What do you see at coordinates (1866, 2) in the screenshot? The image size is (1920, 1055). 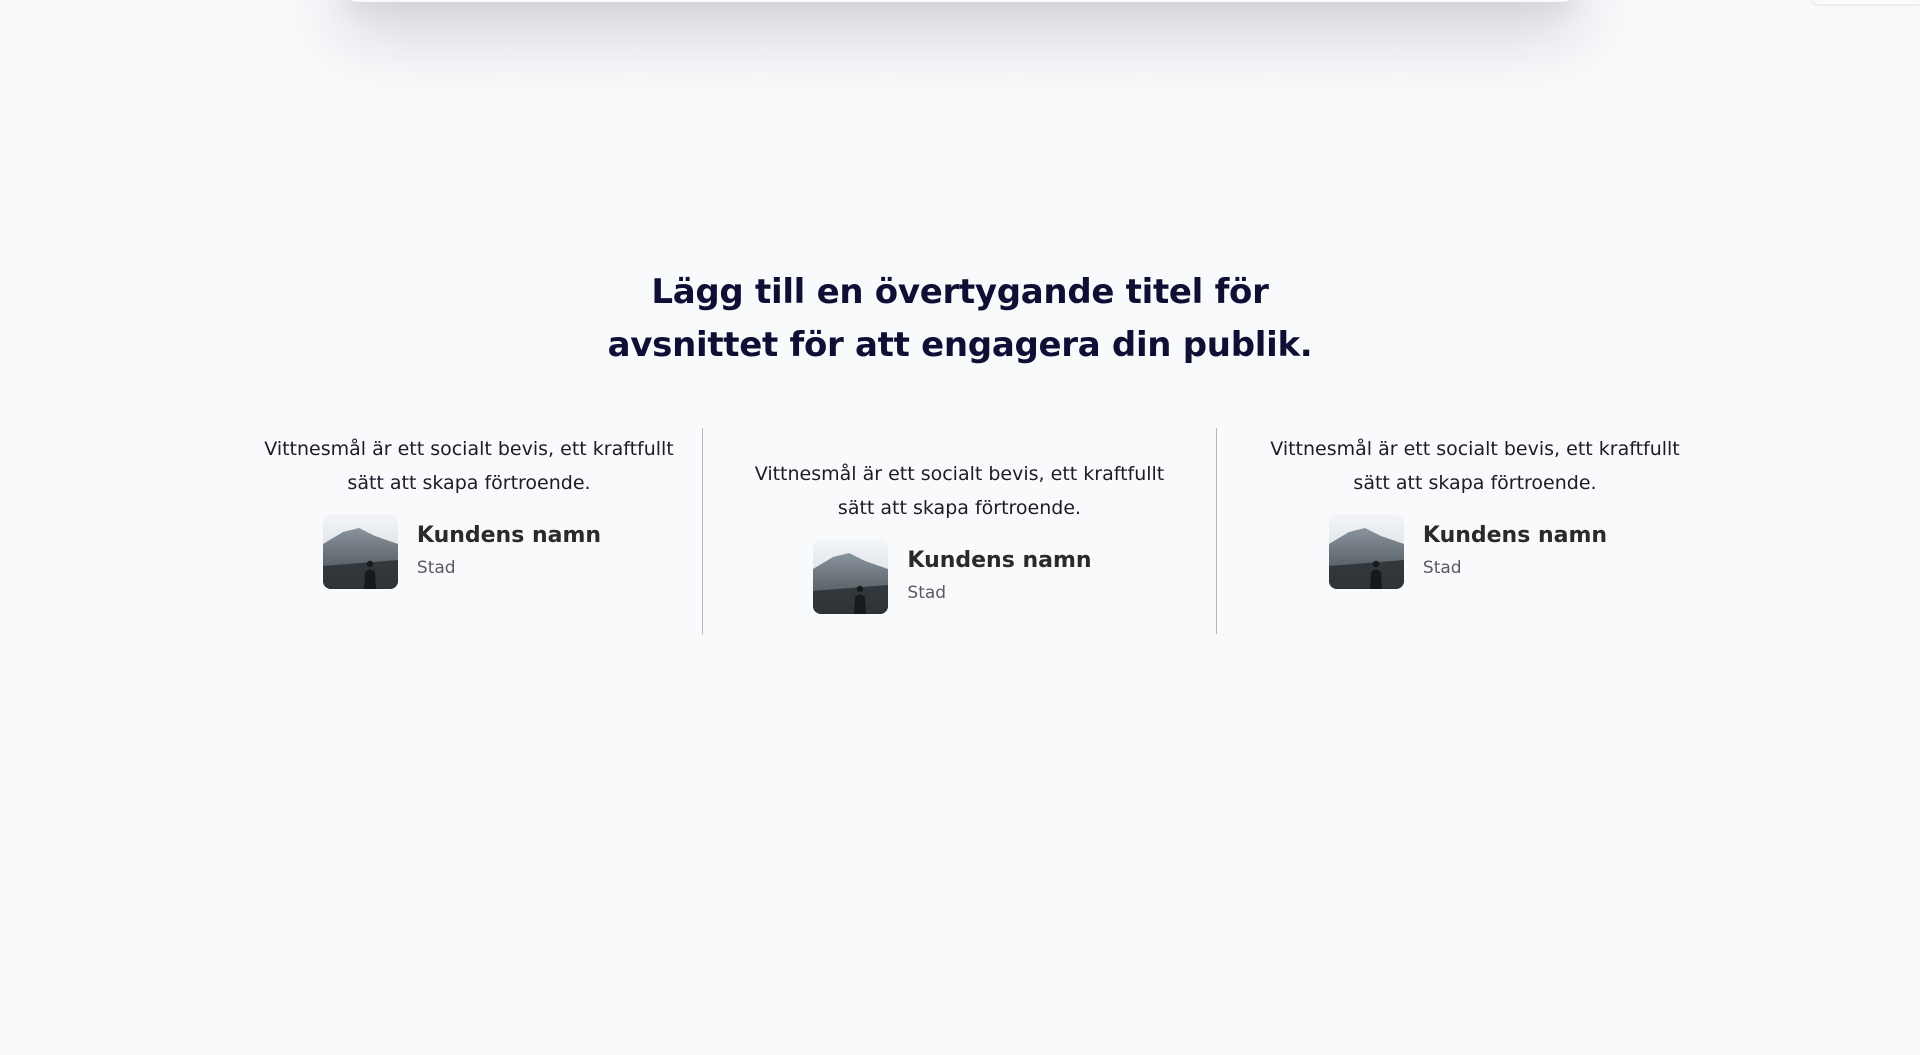 I see `header-corner-element` at bounding box center [1866, 2].